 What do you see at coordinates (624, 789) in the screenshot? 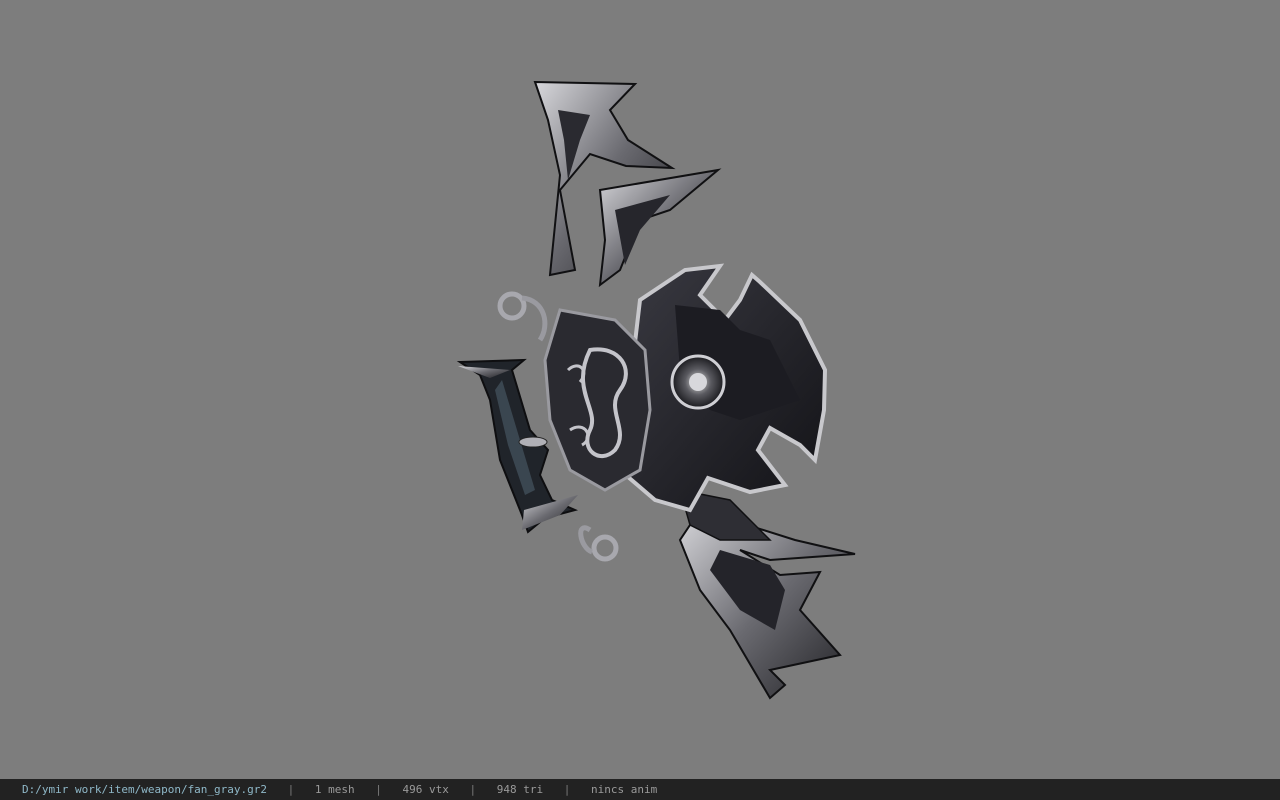
I see `animation-status-label: nincs anim` at bounding box center [624, 789].